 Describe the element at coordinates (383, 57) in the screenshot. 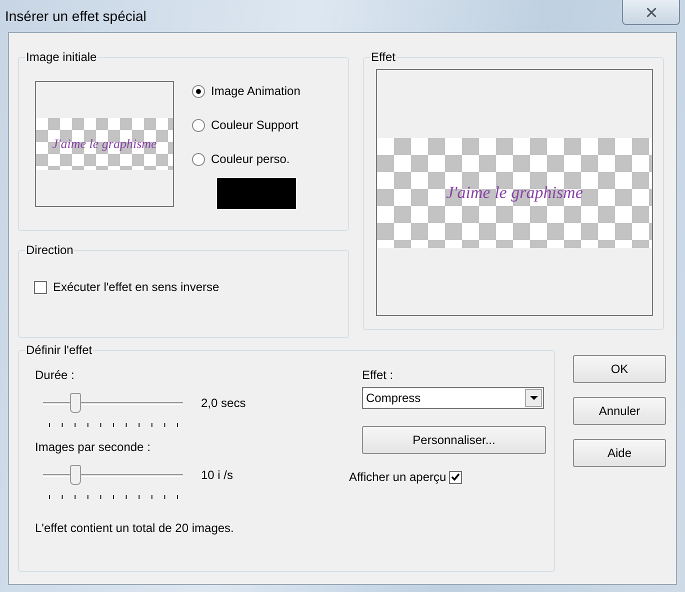

I see `group-label: Effet` at that location.